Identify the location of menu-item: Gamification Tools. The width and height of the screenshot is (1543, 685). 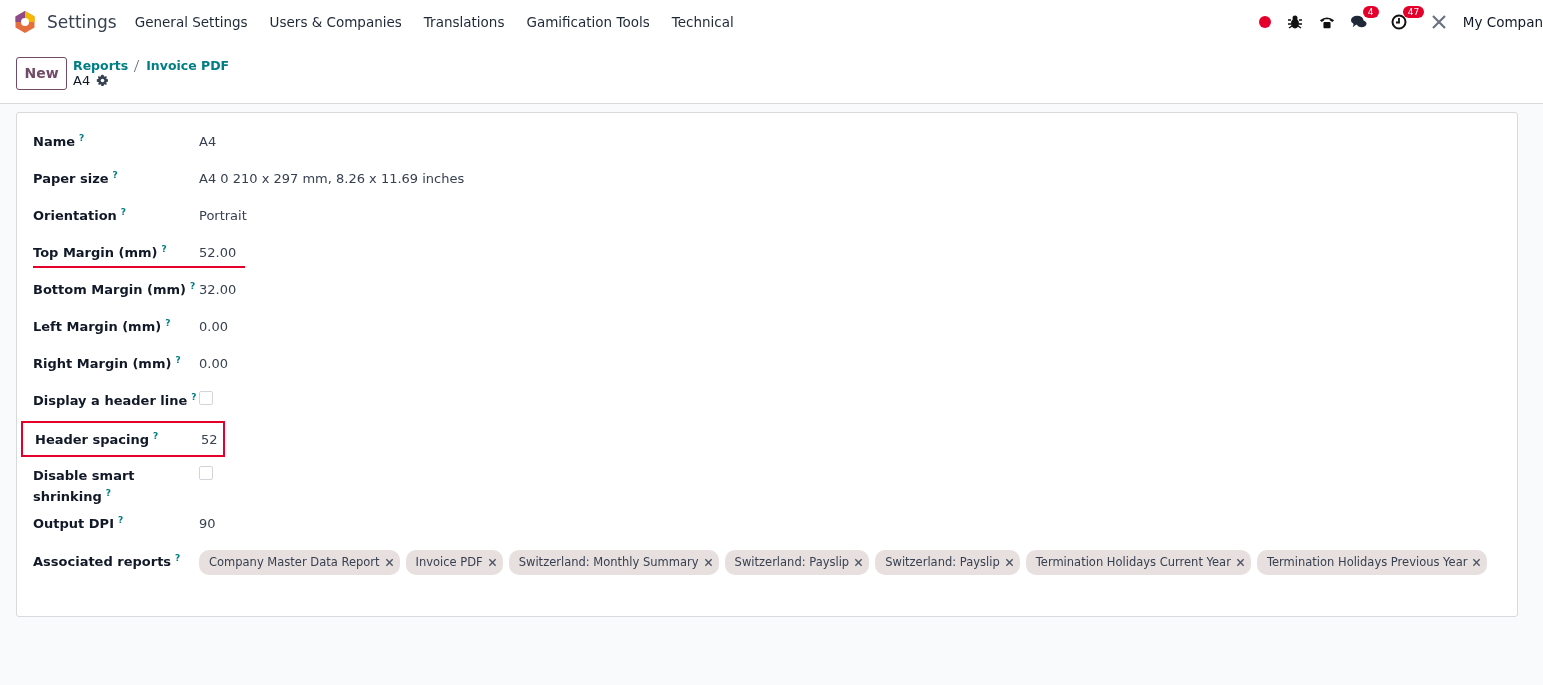
(588, 21).